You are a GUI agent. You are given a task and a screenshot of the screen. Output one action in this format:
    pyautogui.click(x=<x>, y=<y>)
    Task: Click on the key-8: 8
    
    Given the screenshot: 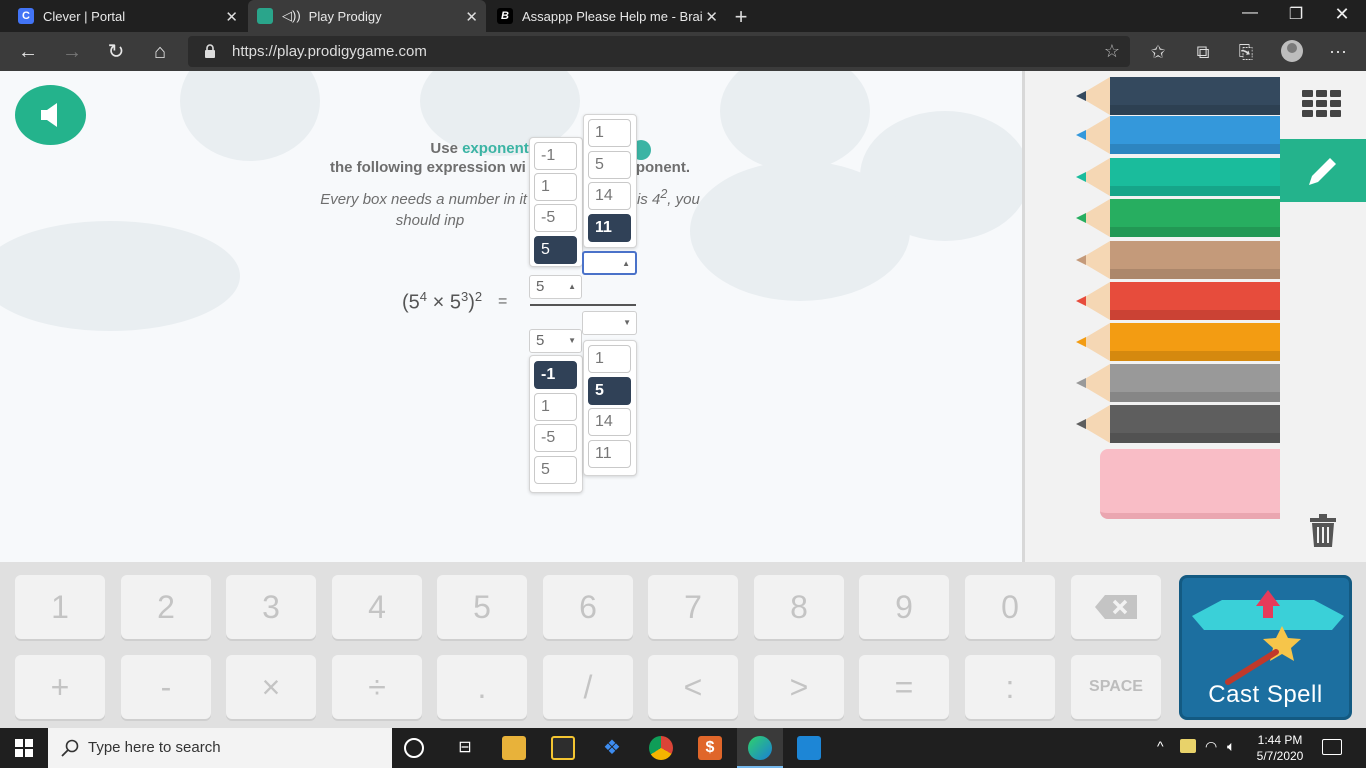 What is the action you would take?
    pyautogui.click(x=799, y=607)
    